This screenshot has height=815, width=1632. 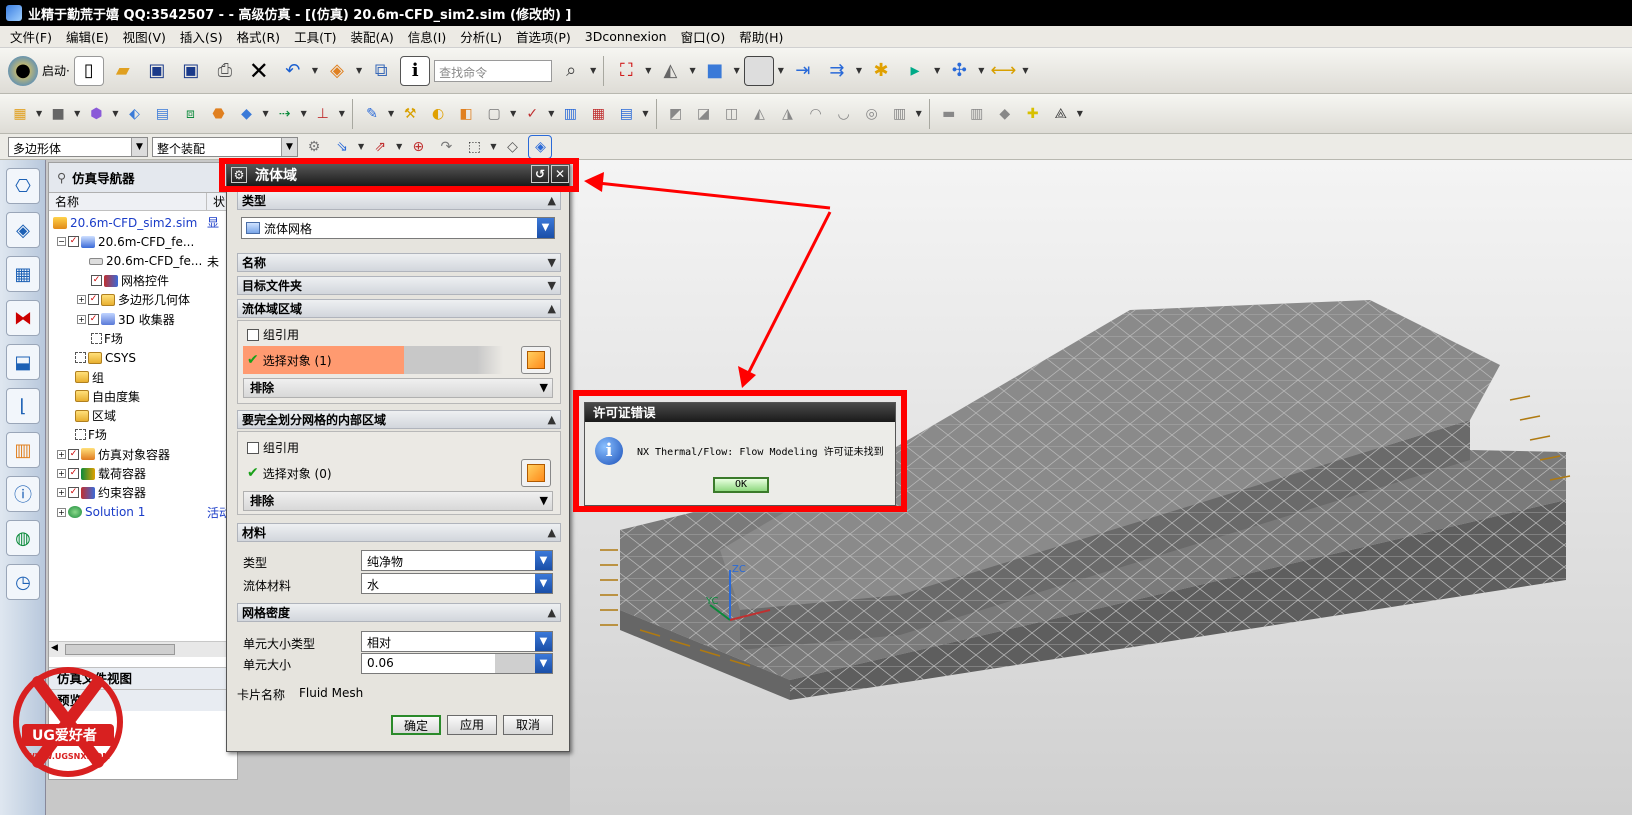 I want to click on start-button: 启动·, so click(x=56, y=70).